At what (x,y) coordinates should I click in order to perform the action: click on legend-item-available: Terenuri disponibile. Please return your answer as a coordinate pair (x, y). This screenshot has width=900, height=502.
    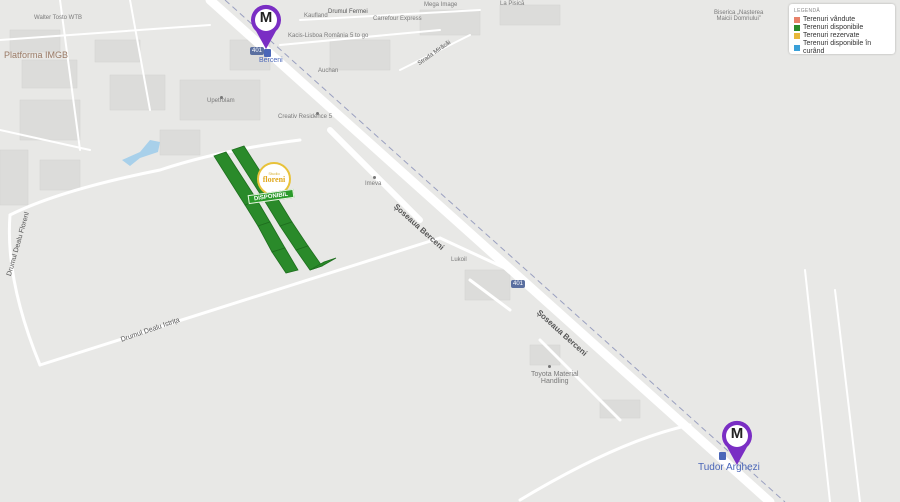
    Looking at the image, I should click on (842, 28).